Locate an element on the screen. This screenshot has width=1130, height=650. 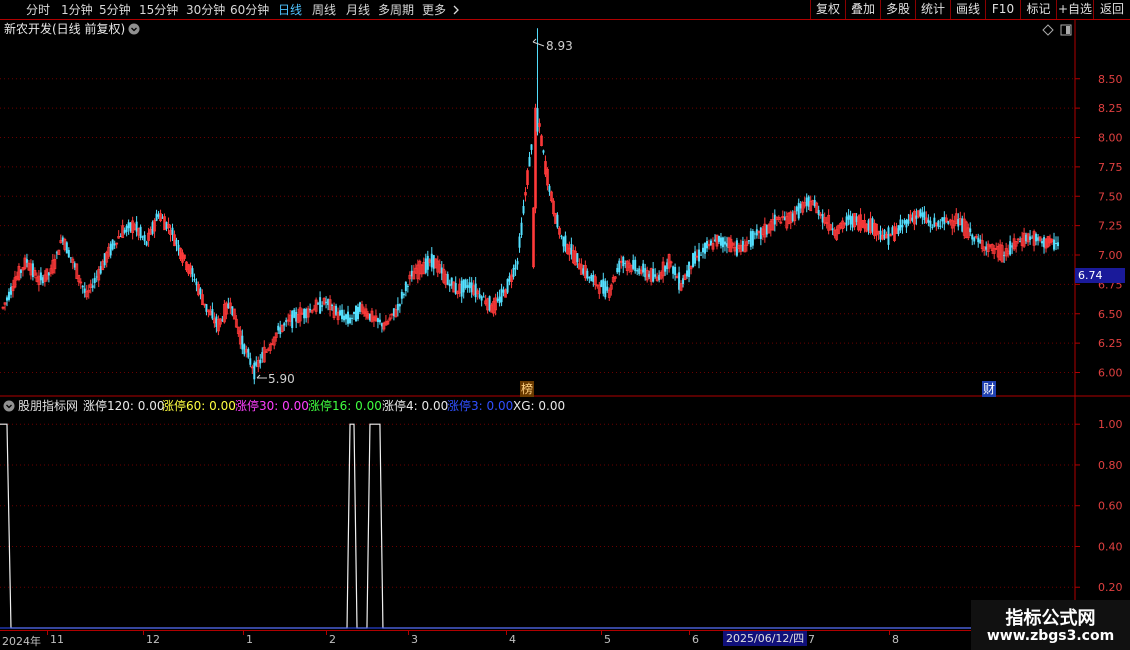
date-axis-label: 12 is located at coordinates (153, 639).